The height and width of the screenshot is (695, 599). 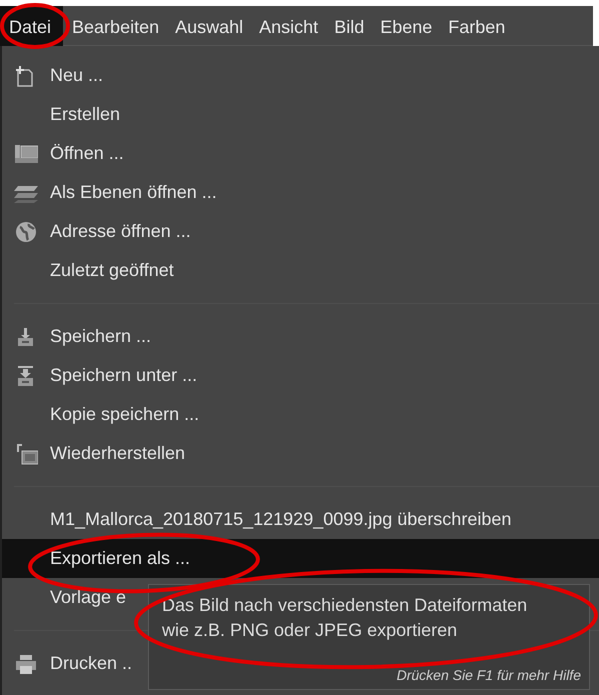 I want to click on help-hint: Drücken Sie F1 für mehr Hilfe, so click(x=488, y=675).